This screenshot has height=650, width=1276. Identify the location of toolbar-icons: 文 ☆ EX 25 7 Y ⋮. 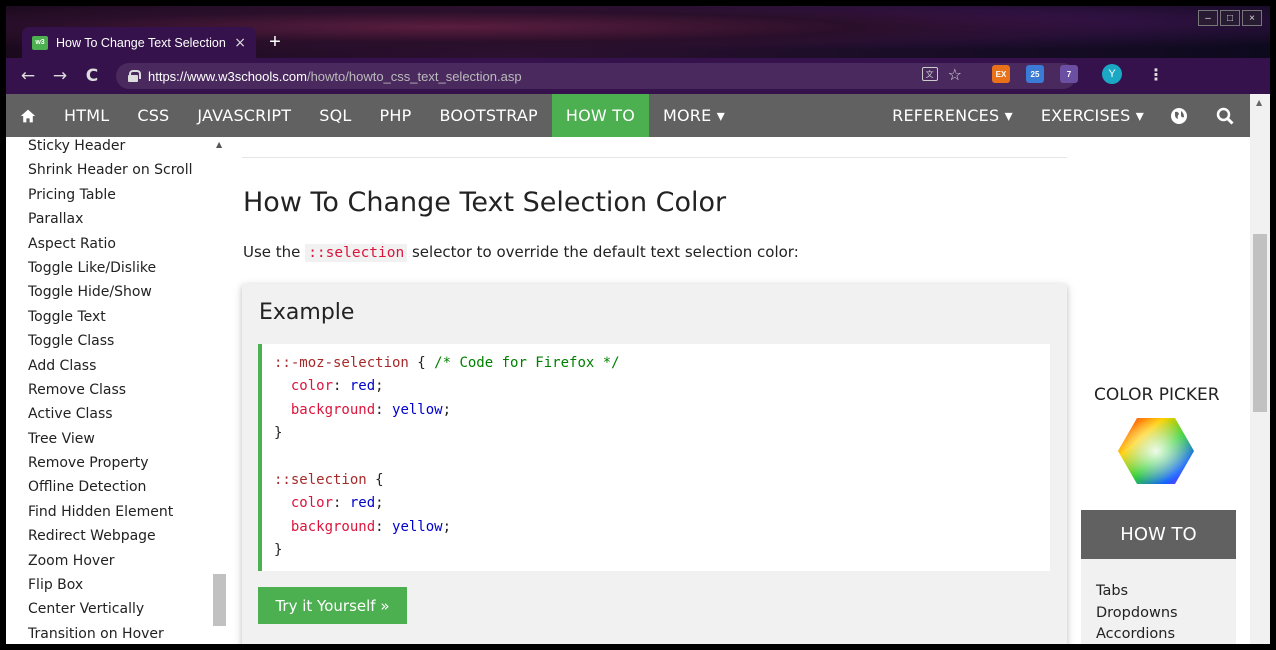
(1090, 74).